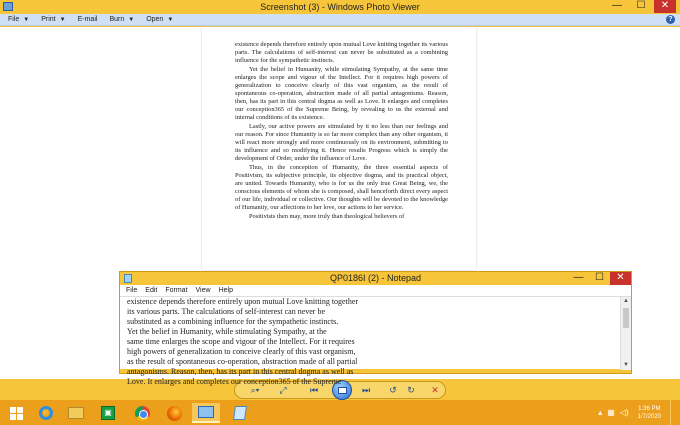 The height and width of the screenshot is (425, 680). I want to click on notepad-minimize-button: —, so click(578, 278).